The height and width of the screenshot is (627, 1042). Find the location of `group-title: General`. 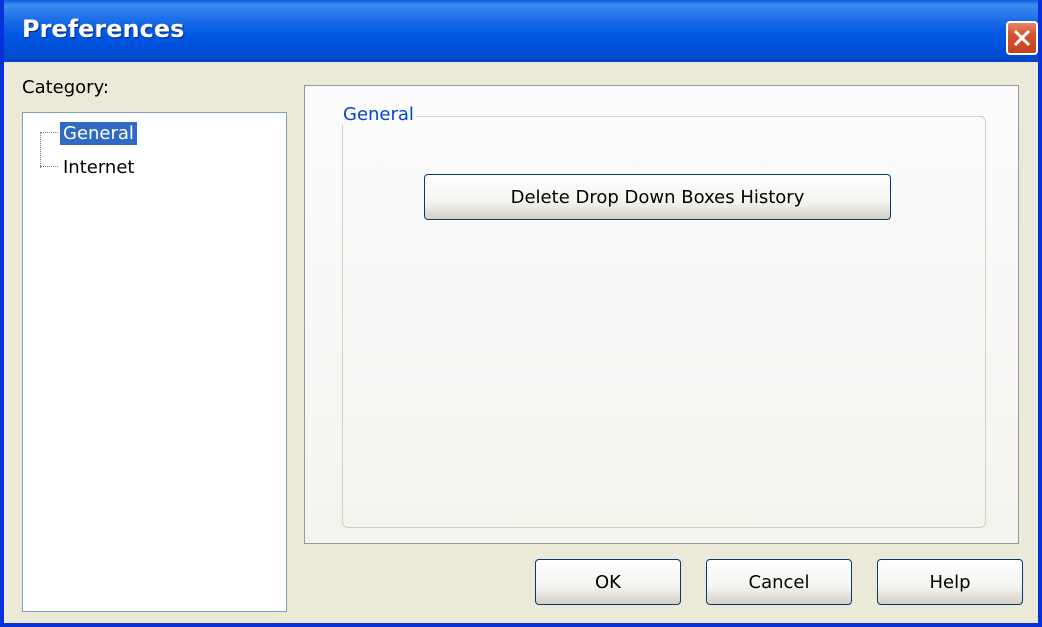

group-title: General is located at coordinates (378, 114).